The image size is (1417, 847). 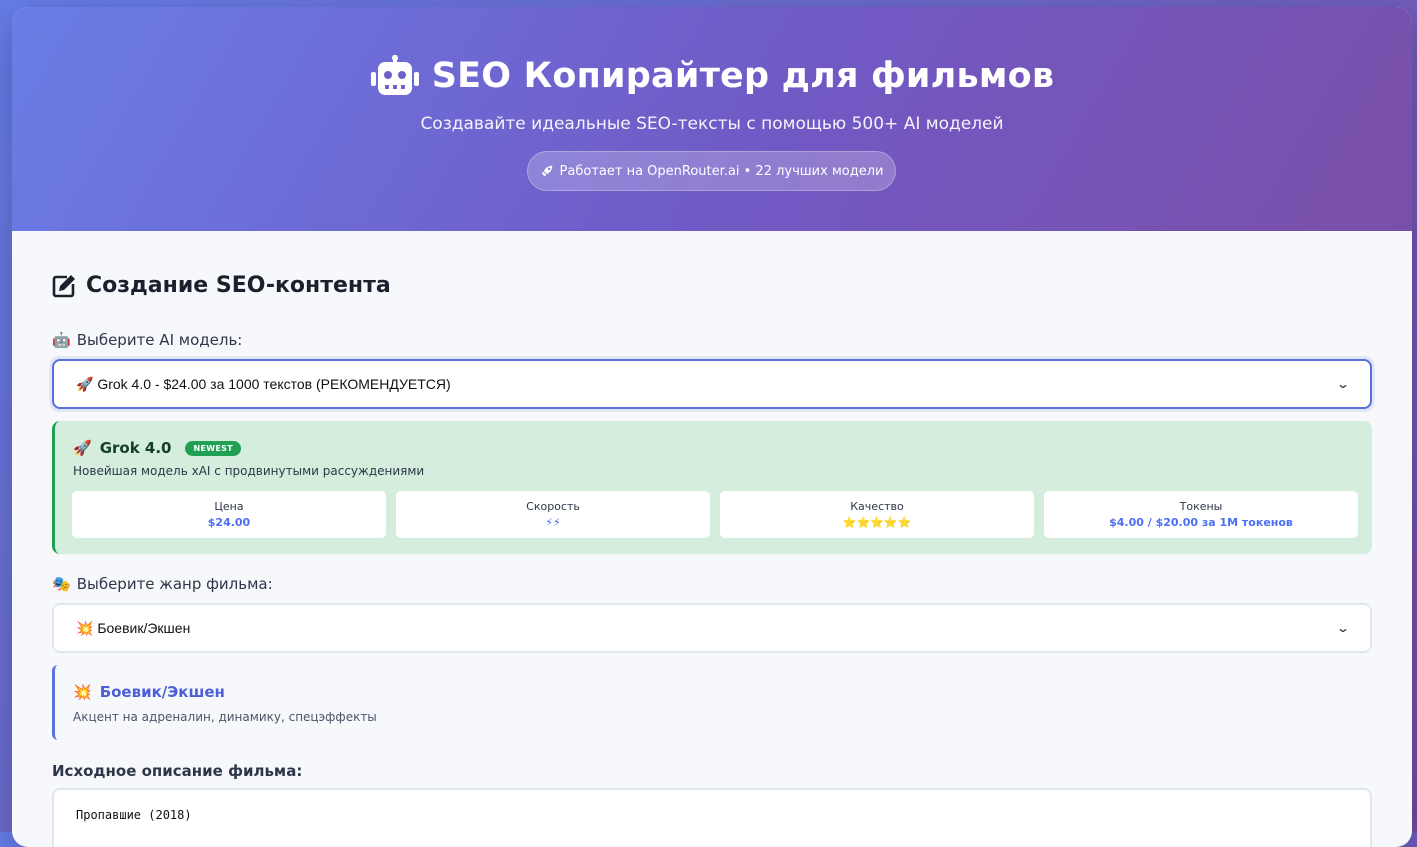 I want to click on page-title: SEO Копирайтер для фильмов, so click(x=712, y=76).